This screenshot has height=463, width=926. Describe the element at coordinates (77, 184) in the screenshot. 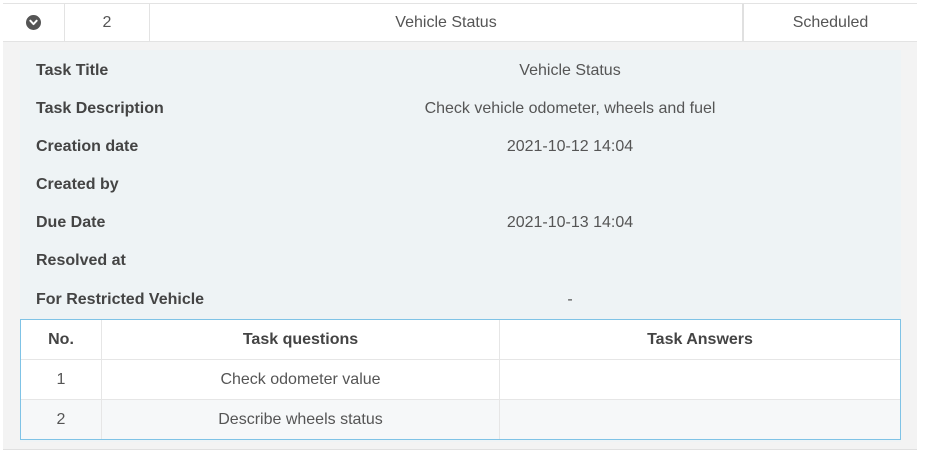

I see `detail-label: Created by` at that location.